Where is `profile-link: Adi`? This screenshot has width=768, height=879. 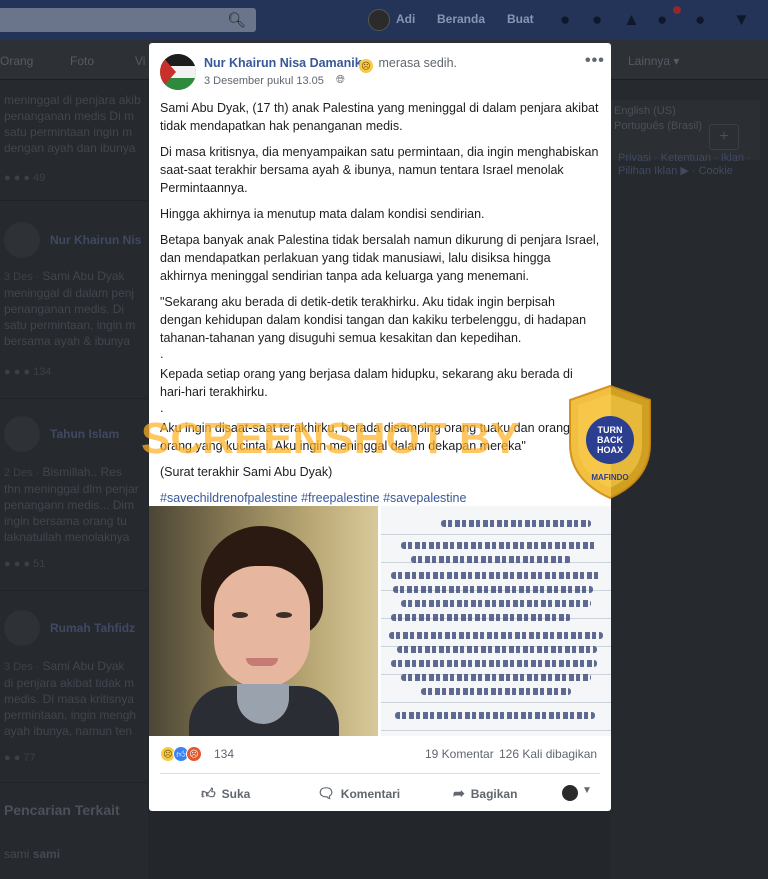
profile-link: Adi is located at coordinates (405, 19).